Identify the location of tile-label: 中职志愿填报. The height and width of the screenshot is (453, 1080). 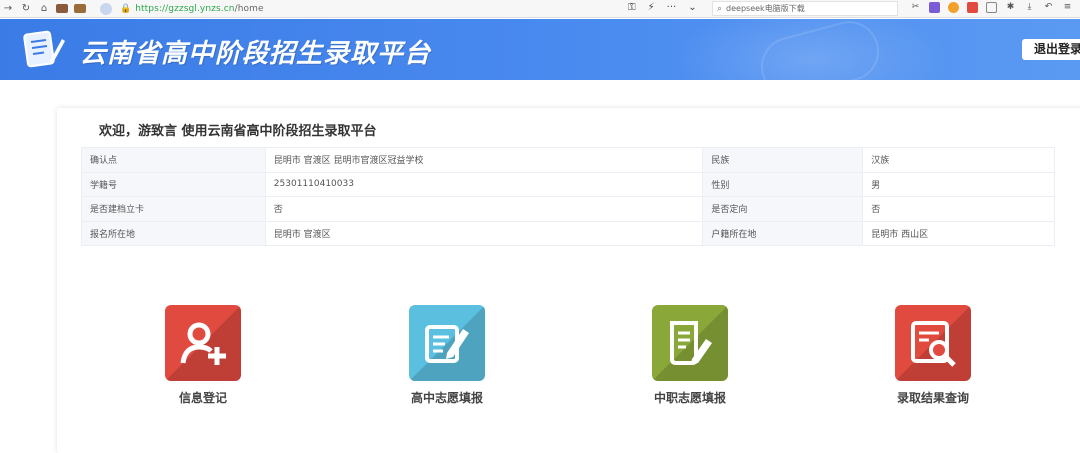
(689, 398).